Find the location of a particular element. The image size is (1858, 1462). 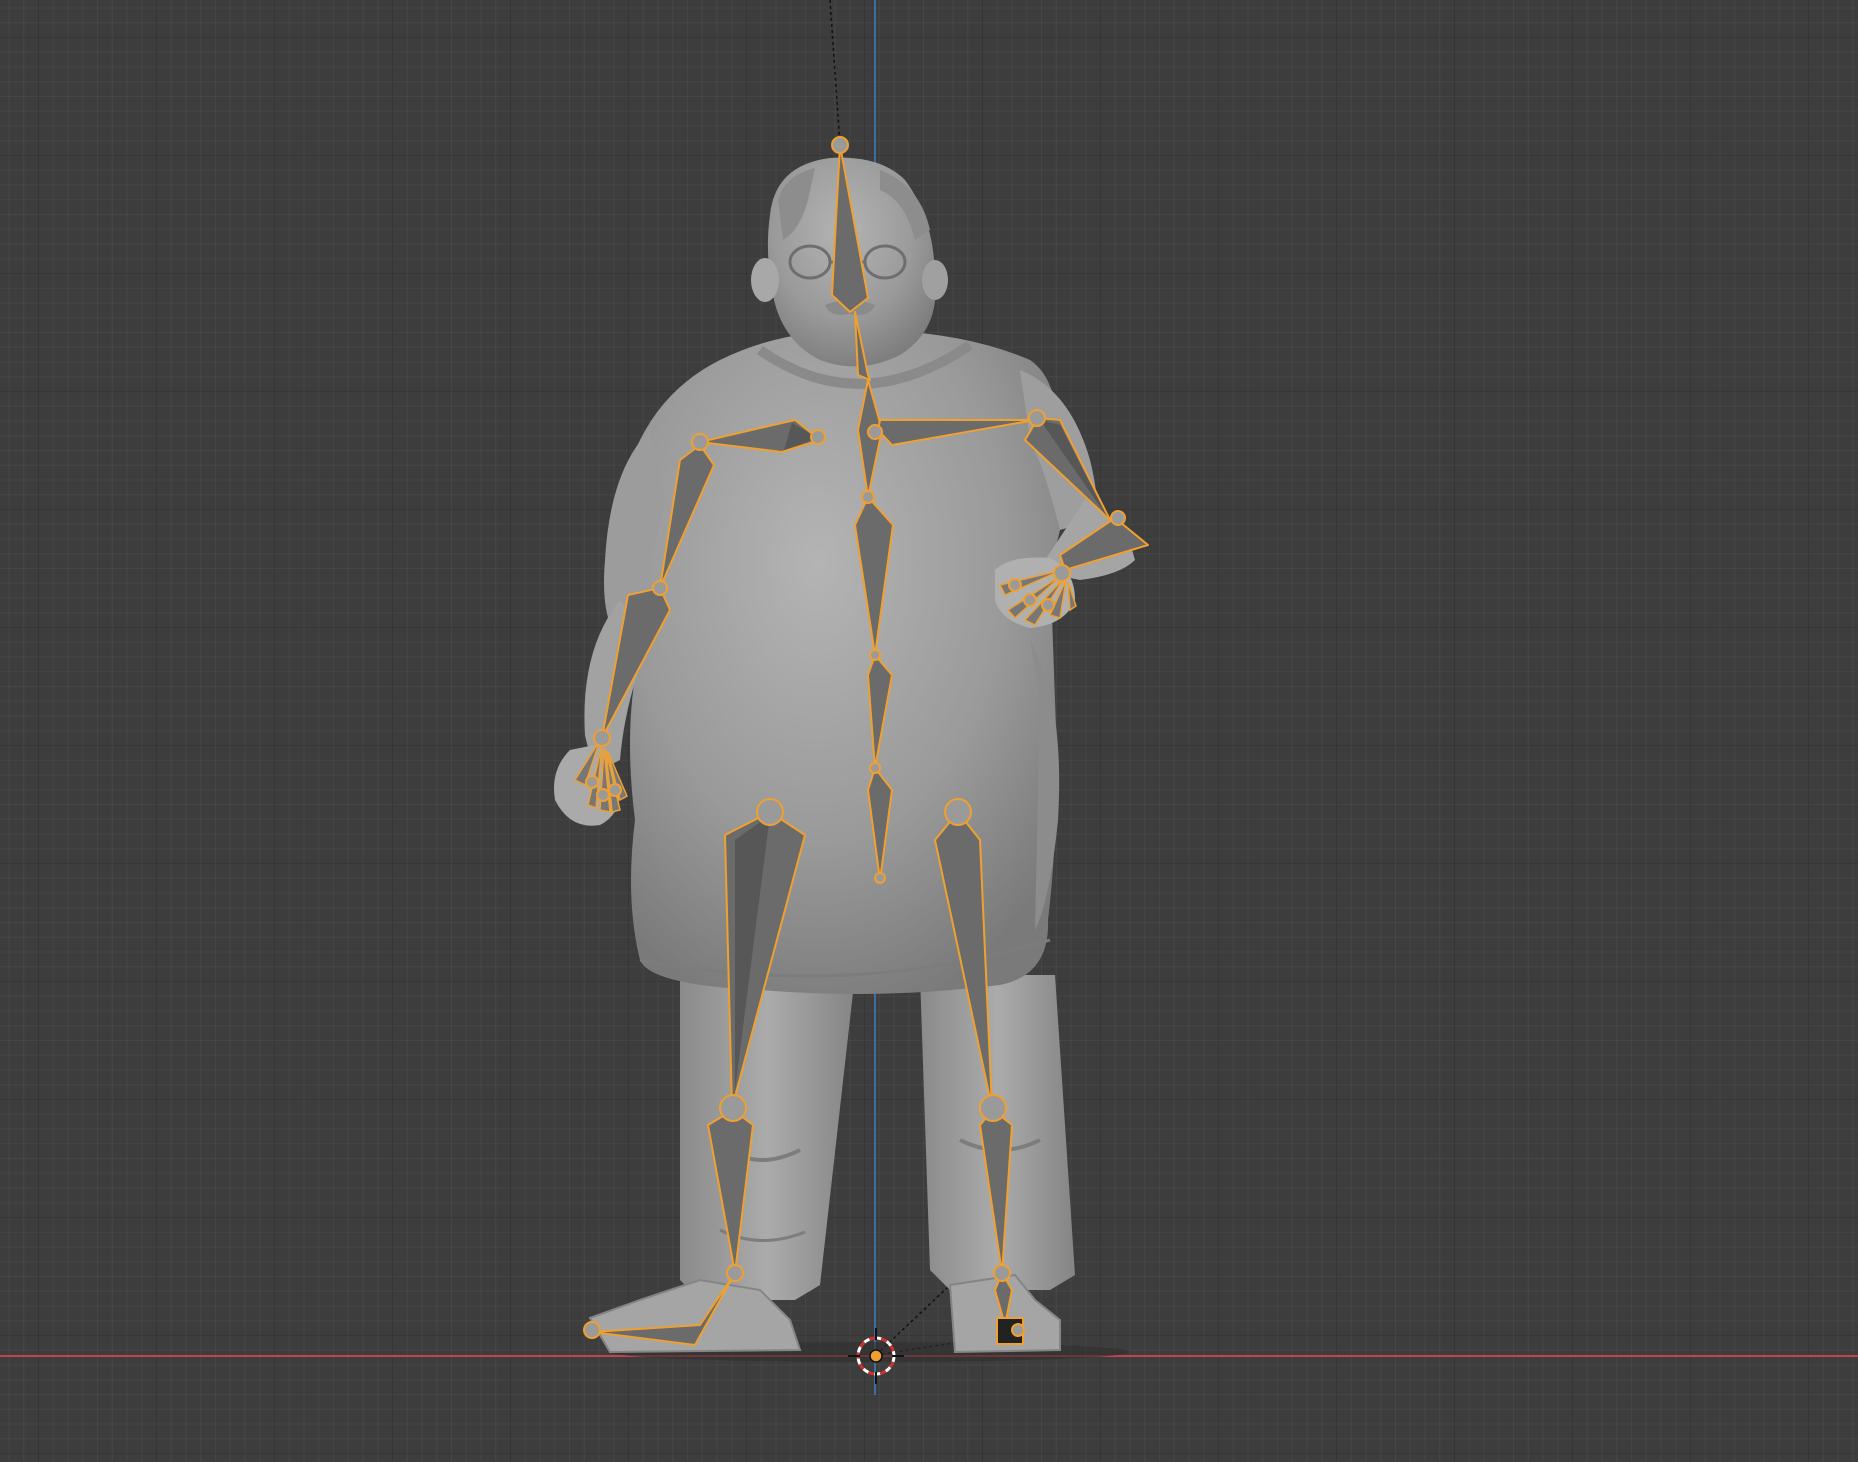

joint-toe-l is located at coordinates (592, 1330).